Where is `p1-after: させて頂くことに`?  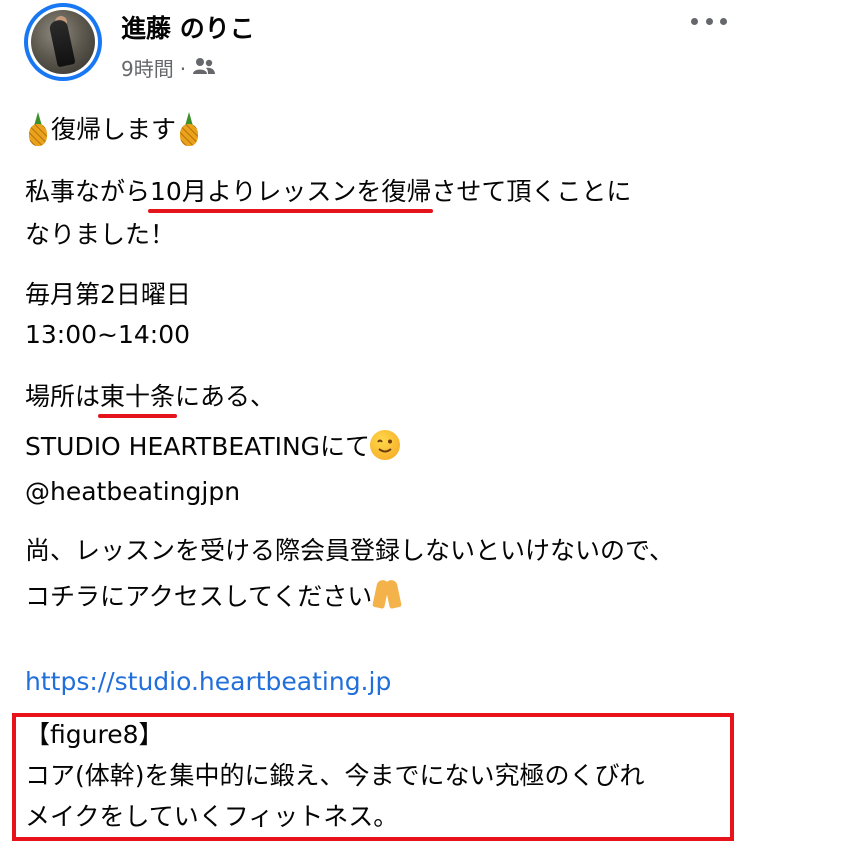 p1-after: させて頂くことに is located at coordinates (531, 191).